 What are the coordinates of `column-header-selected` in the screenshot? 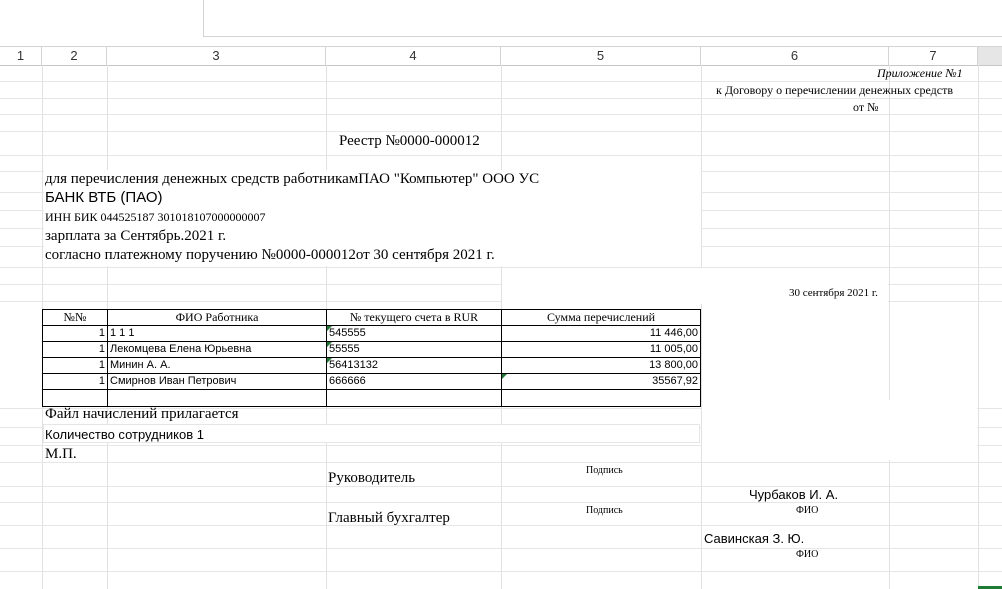 It's located at (990, 56).